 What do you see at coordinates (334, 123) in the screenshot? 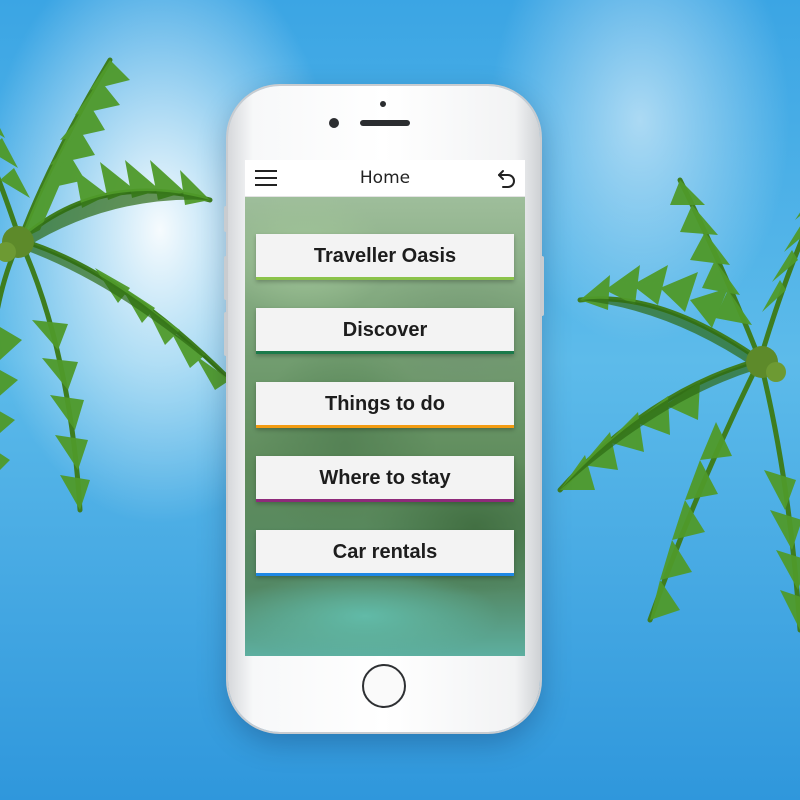
I see `front-camera-icon` at bounding box center [334, 123].